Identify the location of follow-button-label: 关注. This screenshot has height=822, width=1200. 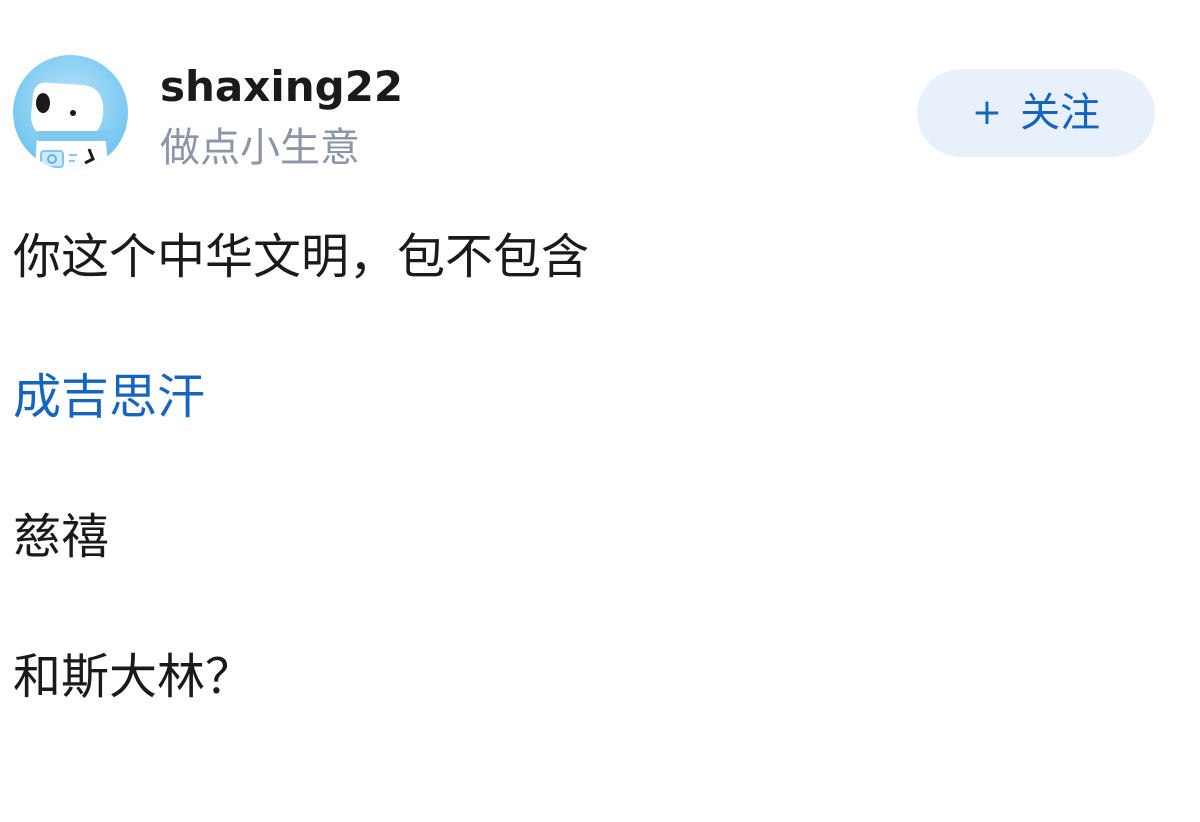
(1060, 113).